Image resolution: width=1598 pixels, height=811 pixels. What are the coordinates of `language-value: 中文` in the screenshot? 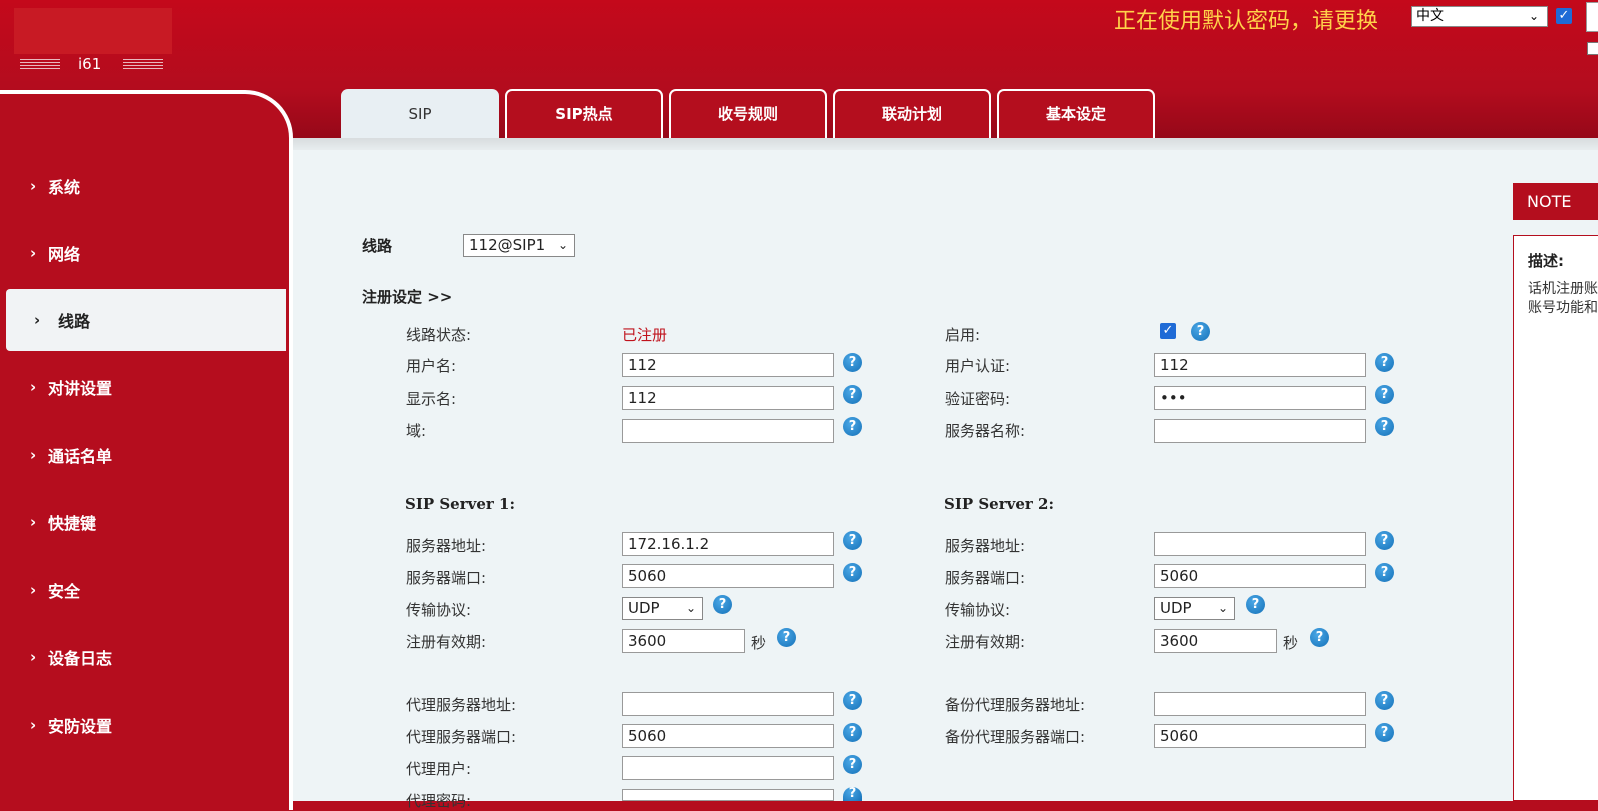 It's located at (1430, 16).